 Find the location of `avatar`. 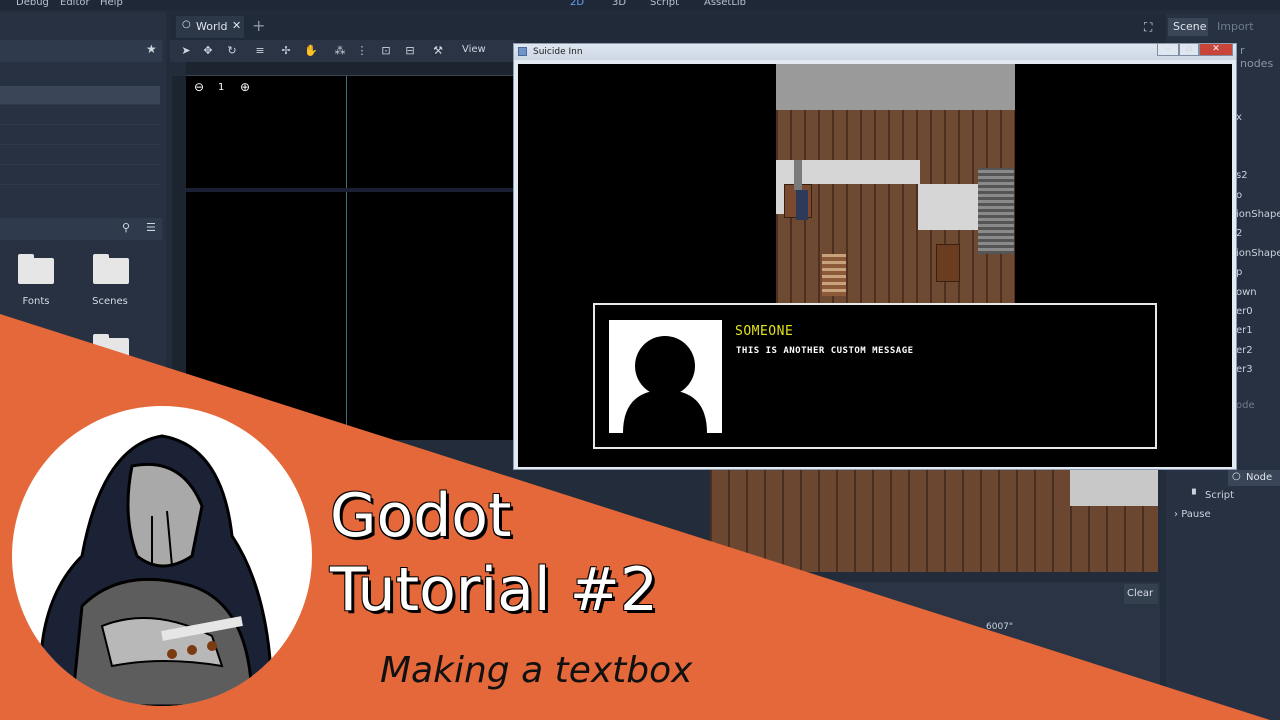

avatar is located at coordinates (162, 556).